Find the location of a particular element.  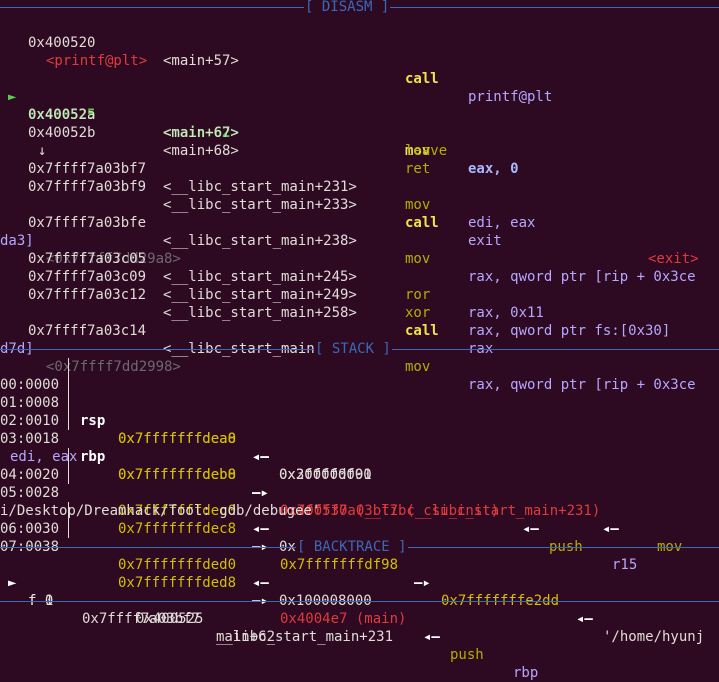

stack-address: 0x7fffffffdea8 is located at coordinates (177, 439).